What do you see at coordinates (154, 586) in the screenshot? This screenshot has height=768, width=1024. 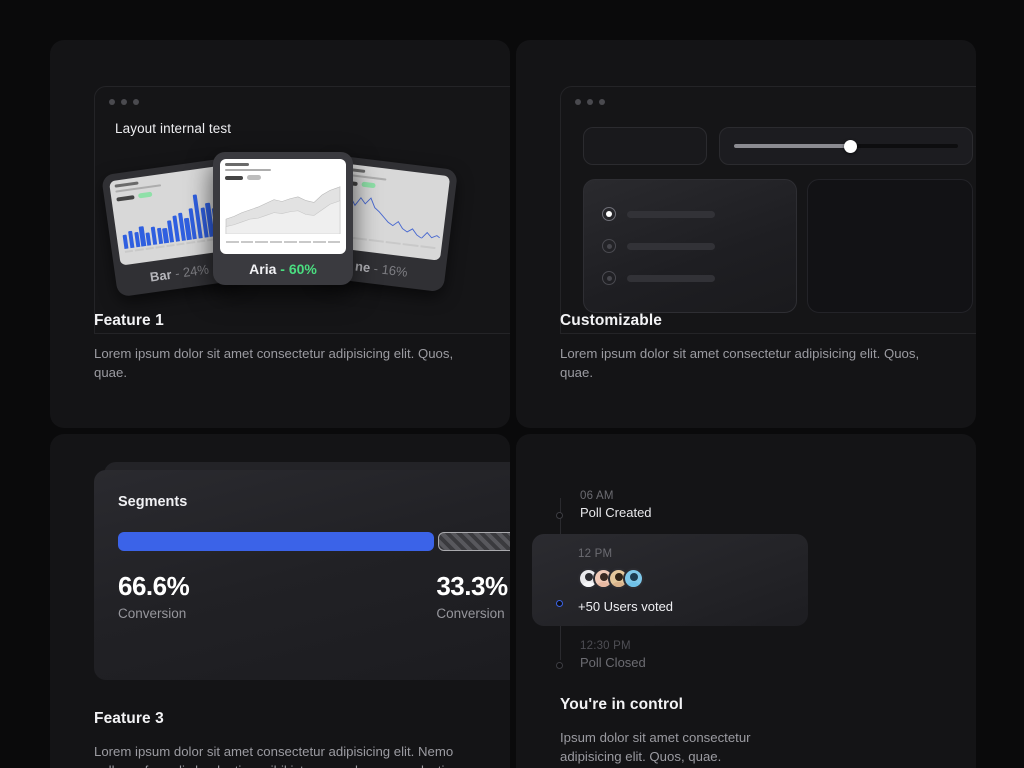 I see `segment-value: 66.6%` at bounding box center [154, 586].